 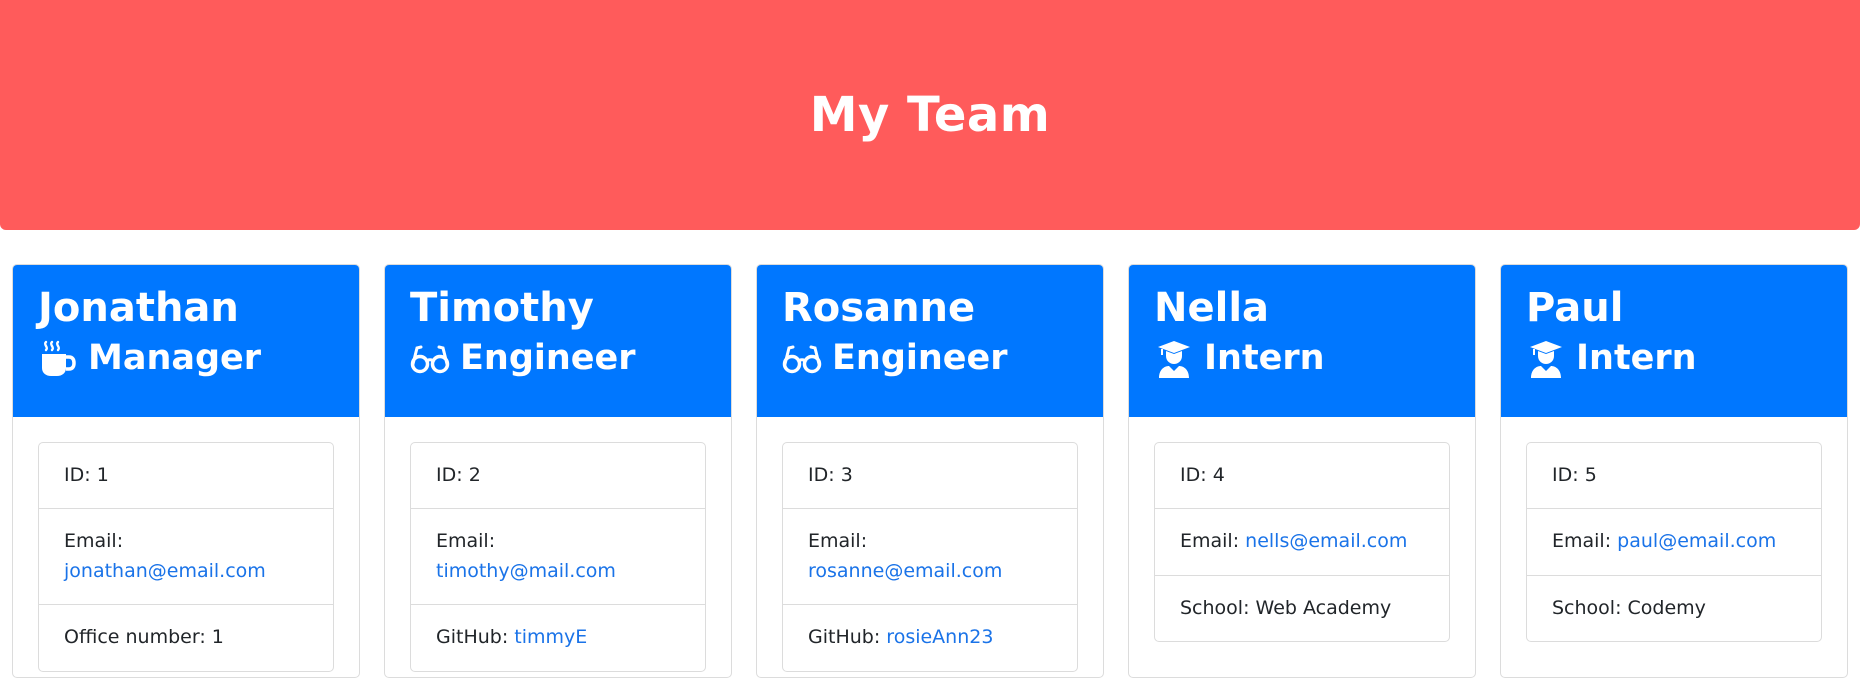 I want to click on card-header: Timothy Engineer, so click(x=558, y=341).